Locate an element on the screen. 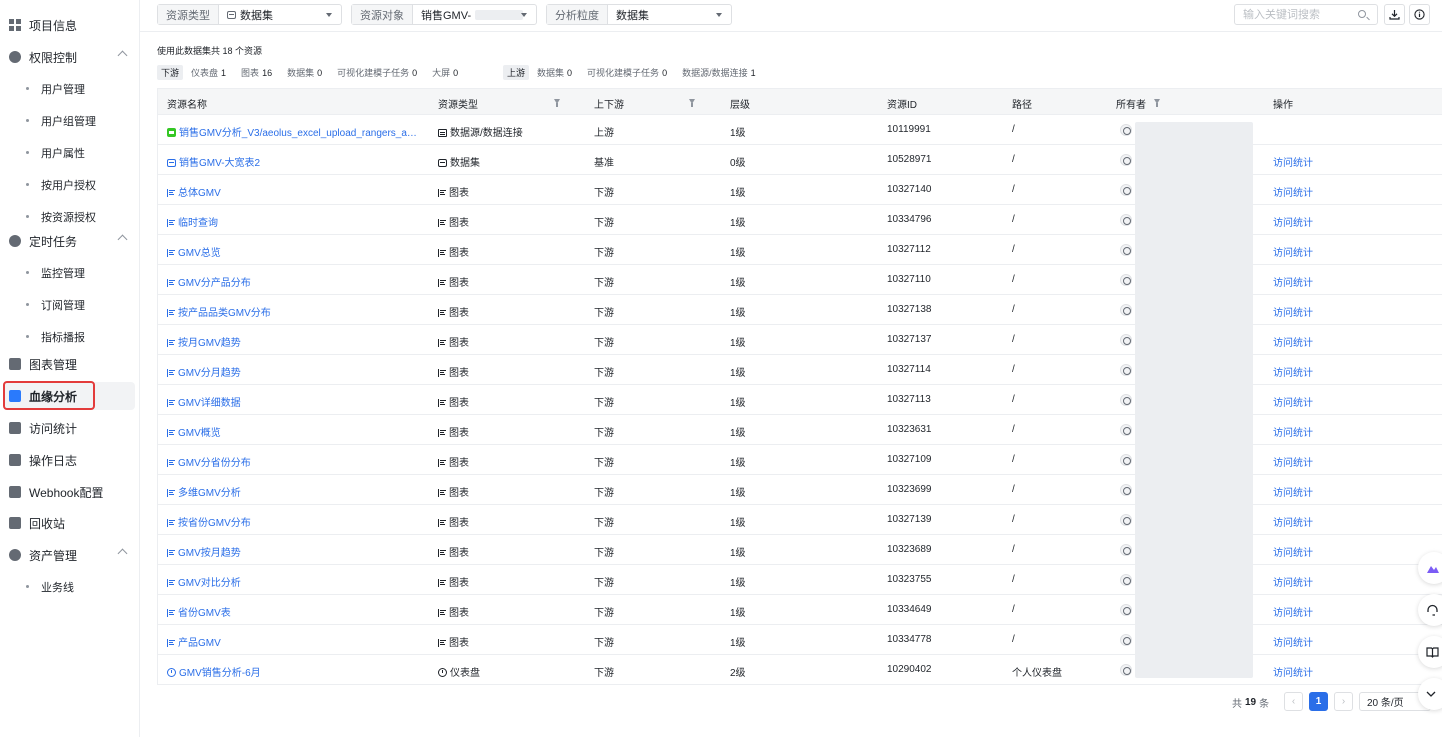 The image size is (1442, 737). assistant-float-button is located at coordinates (1430, 568).